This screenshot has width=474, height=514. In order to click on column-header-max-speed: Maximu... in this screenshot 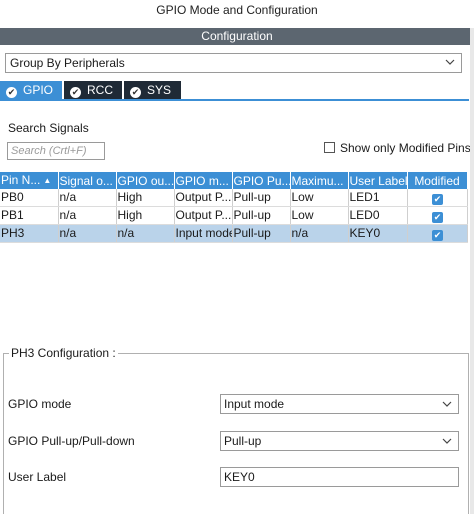, I will do `click(319, 180)`.